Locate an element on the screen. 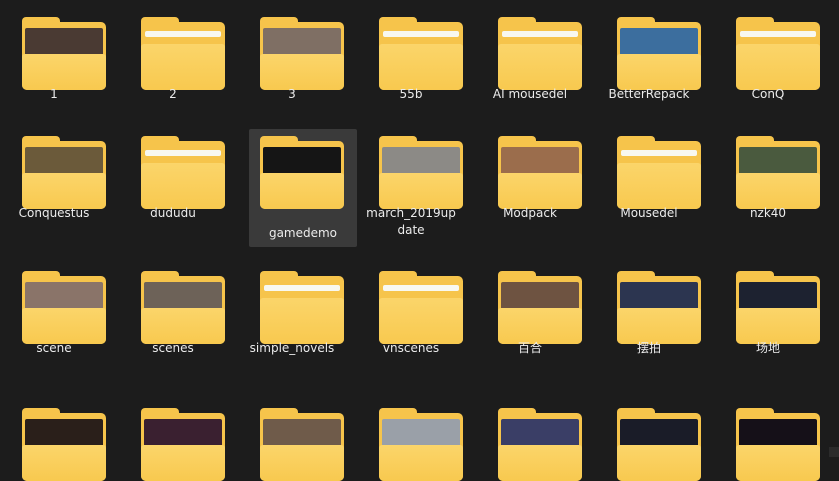 Image resolution: width=839 pixels, height=481 pixels. scrollbar-corner is located at coordinates (834, 452).